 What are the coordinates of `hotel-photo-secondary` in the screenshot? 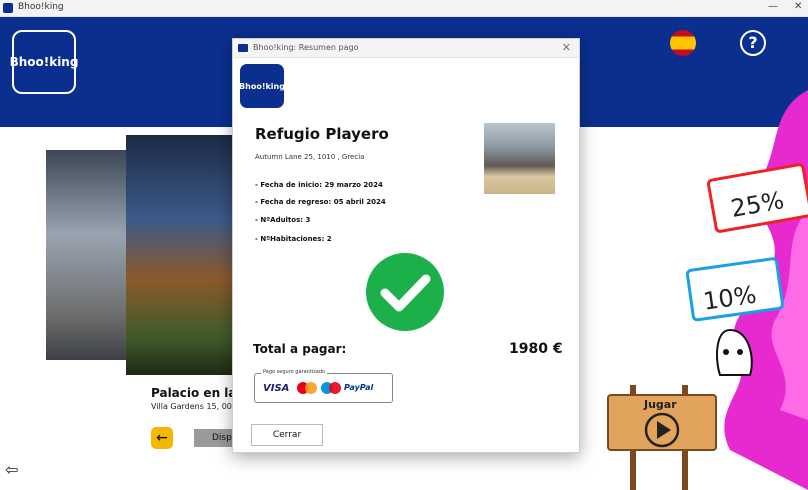 It's located at (88, 255).